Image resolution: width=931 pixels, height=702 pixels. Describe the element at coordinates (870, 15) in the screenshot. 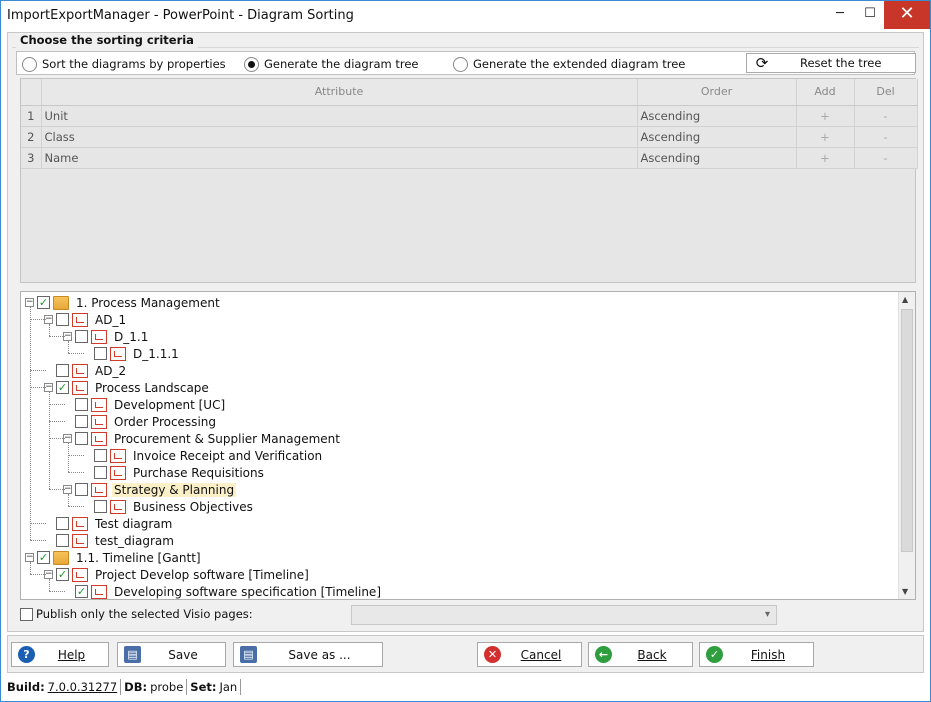

I see `maximize-button: ☐` at that location.